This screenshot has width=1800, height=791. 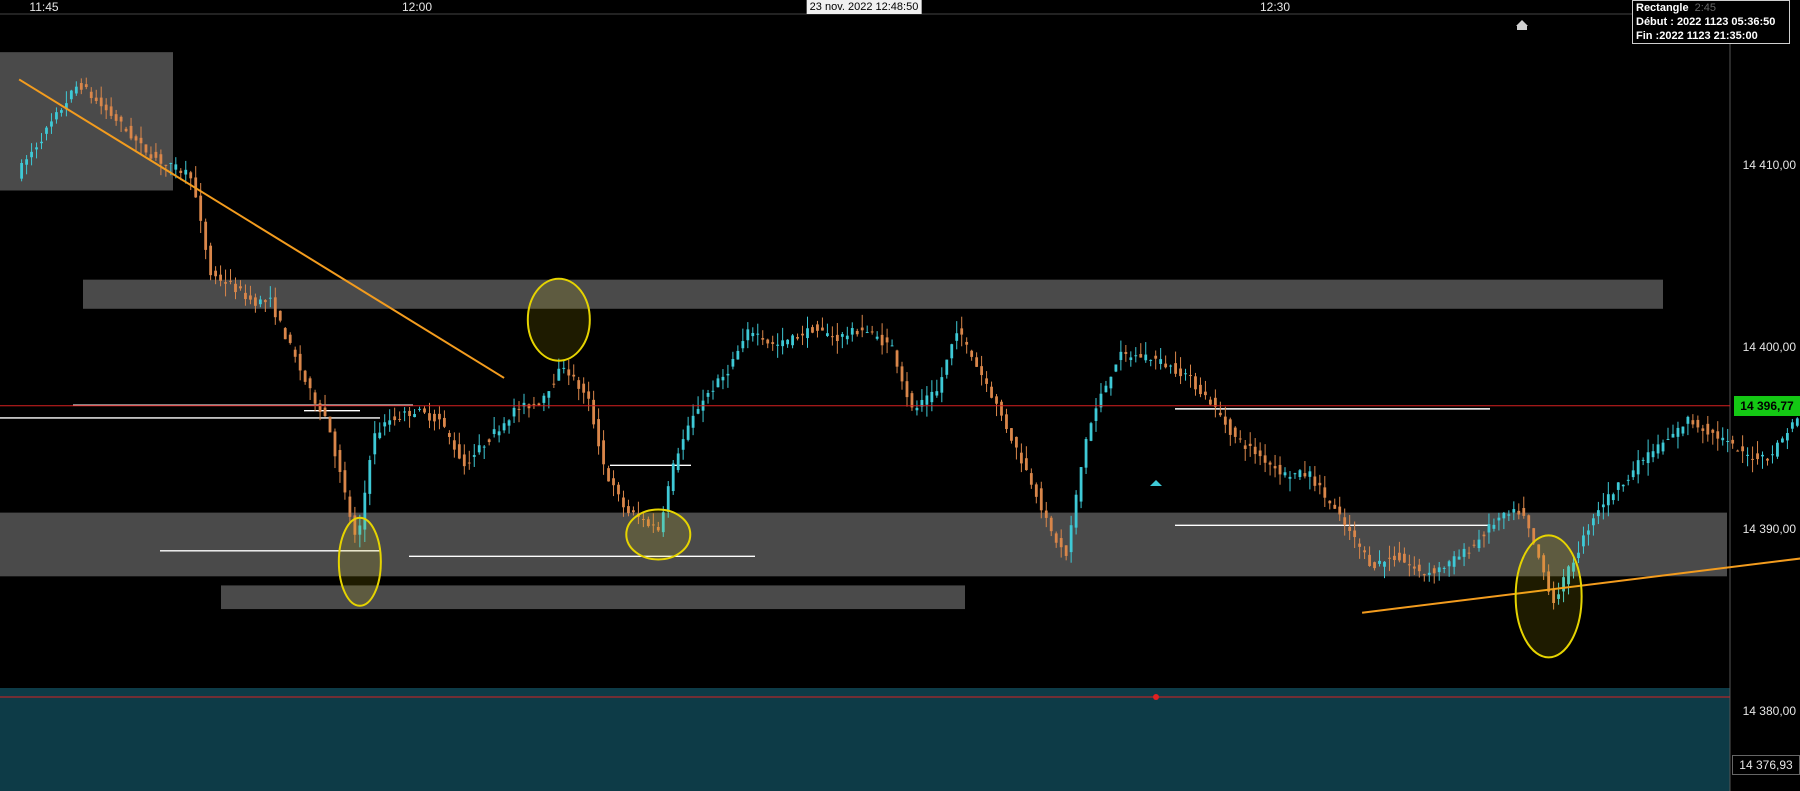 I want to click on highlight-ellipse, so click(x=658, y=534).